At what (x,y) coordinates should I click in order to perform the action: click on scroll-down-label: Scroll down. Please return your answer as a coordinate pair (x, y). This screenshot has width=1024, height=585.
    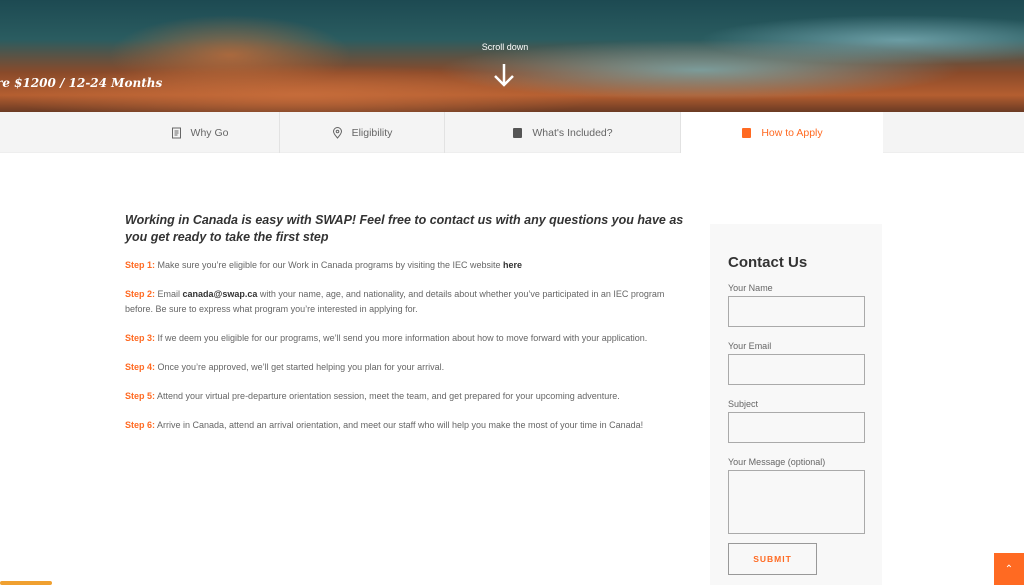
    Looking at the image, I should click on (505, 47).